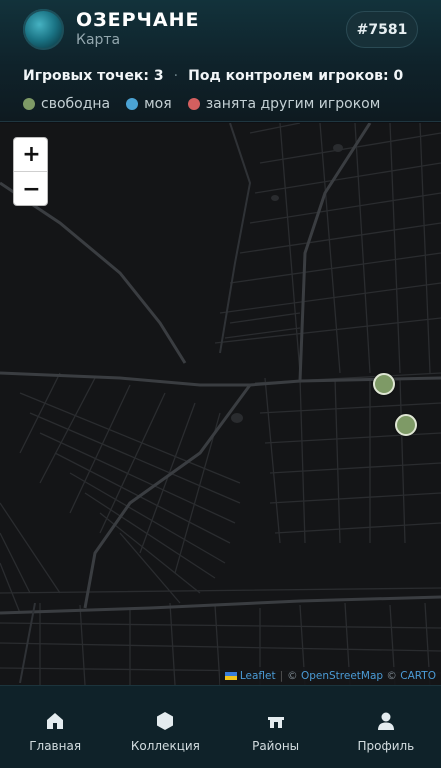  I want to click on nav-label-collection: Коллекция, so click(165, 746).